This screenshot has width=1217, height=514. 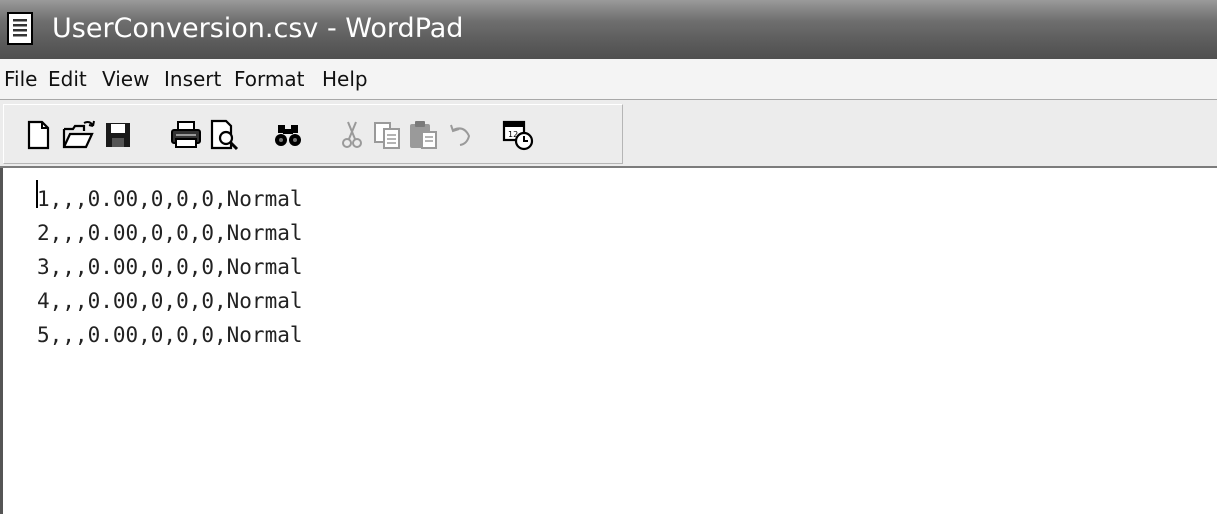 I want to click on menu-view: View, so click(x=125, y=79).